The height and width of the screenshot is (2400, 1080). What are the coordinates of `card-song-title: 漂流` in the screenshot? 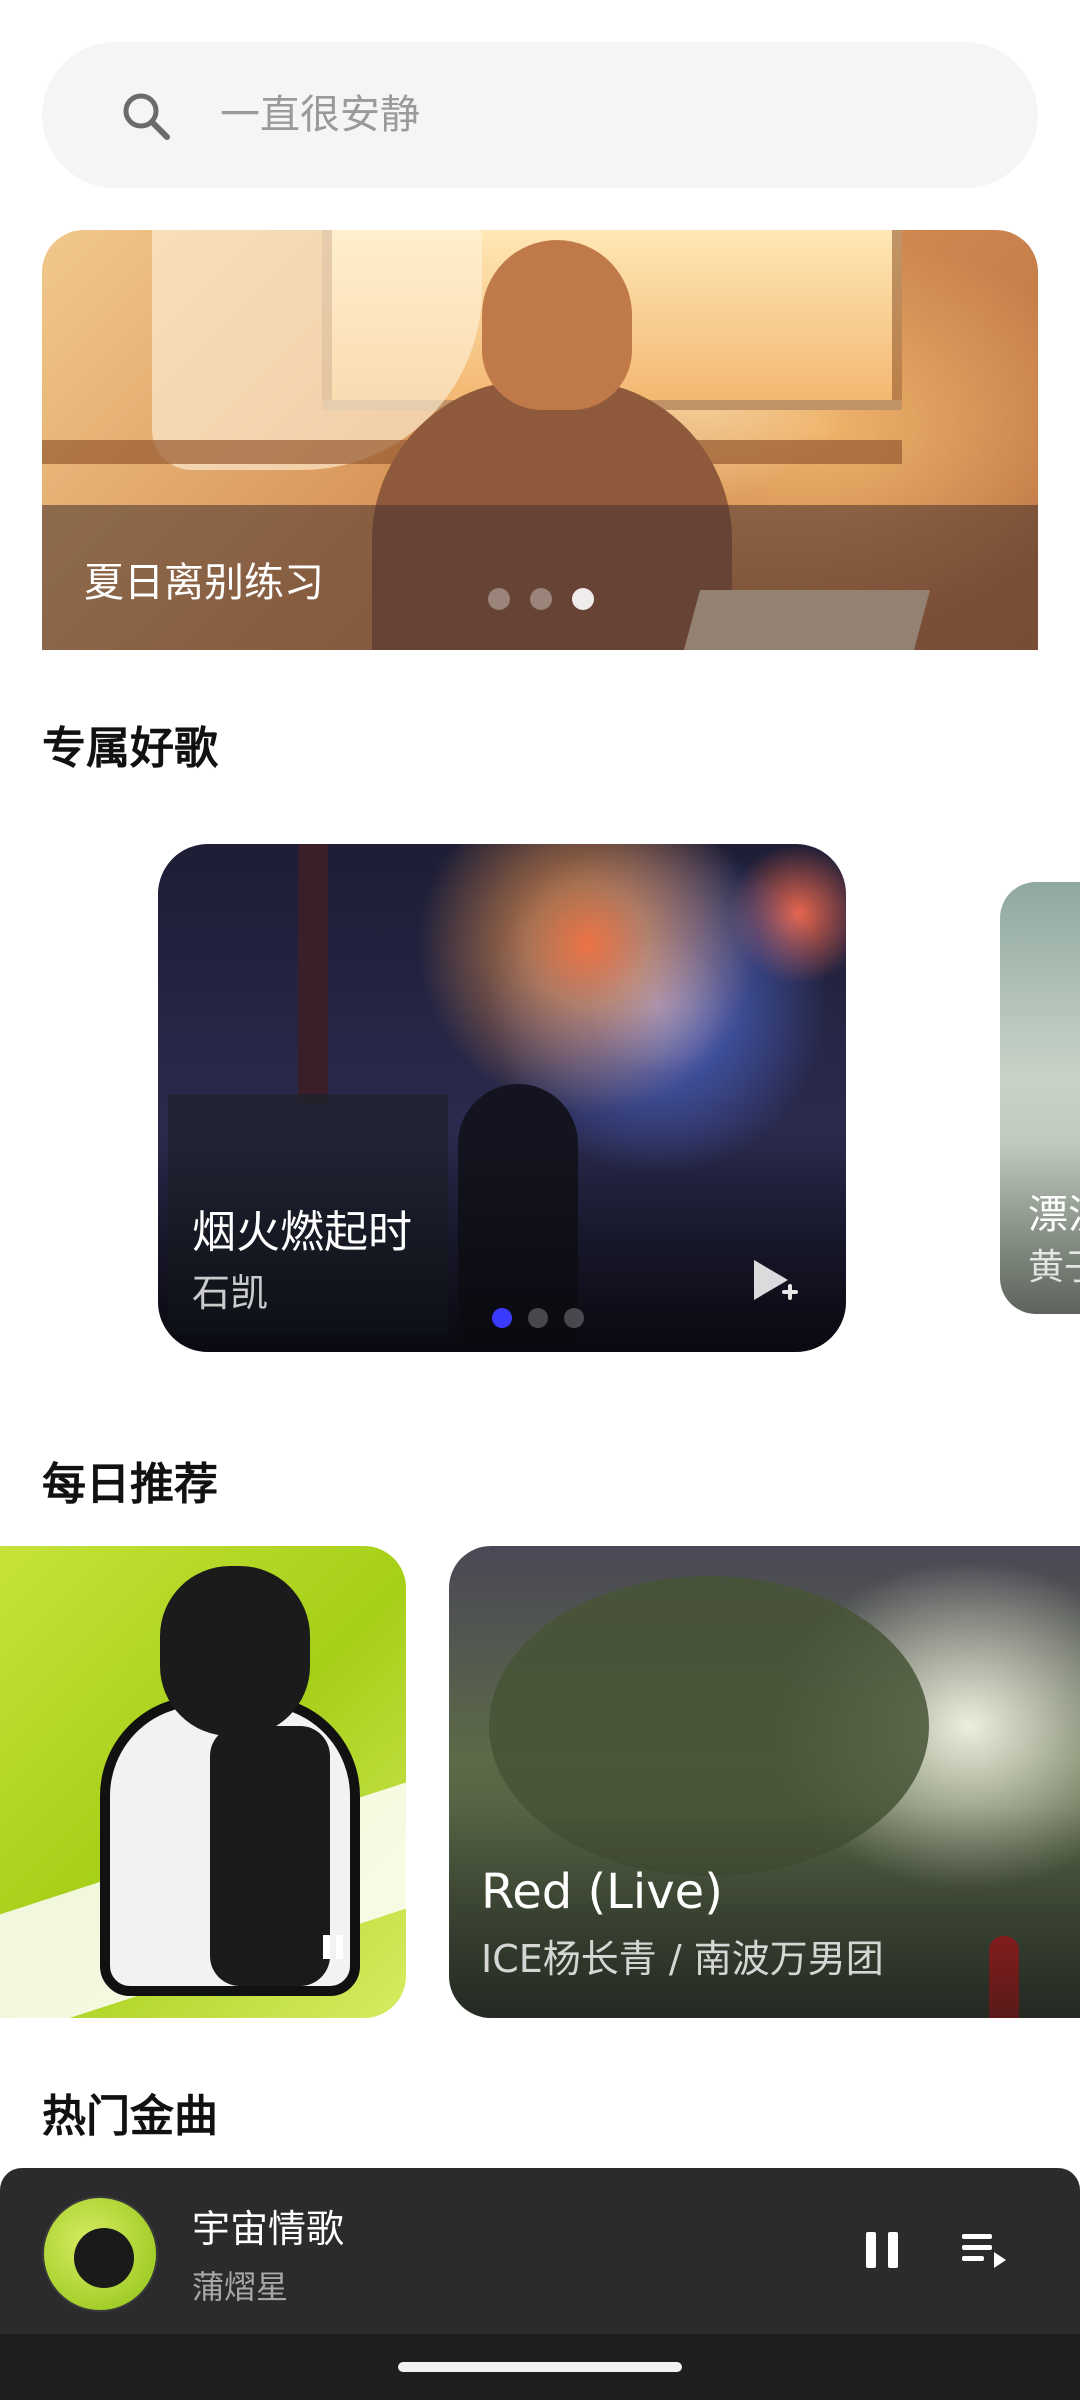 It's located at (1054, 1215).